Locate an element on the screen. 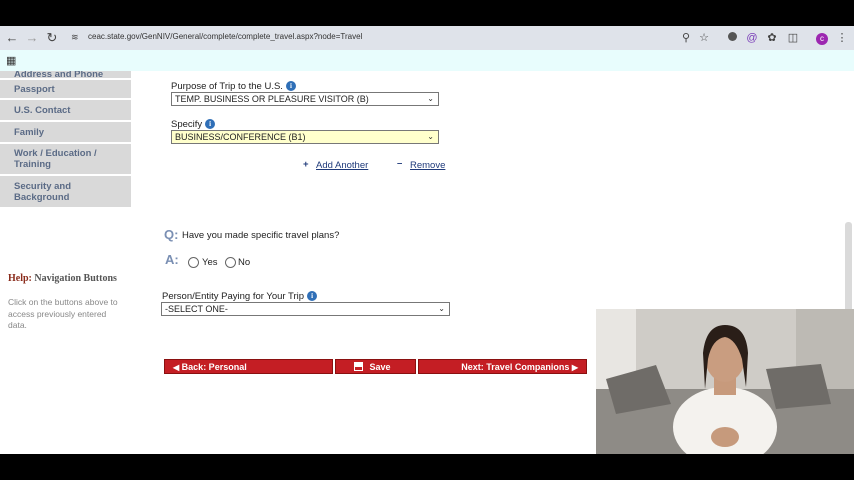 The width and height of the screenshot is (854, 480). extension-icon is located at coordinates (732, 38).